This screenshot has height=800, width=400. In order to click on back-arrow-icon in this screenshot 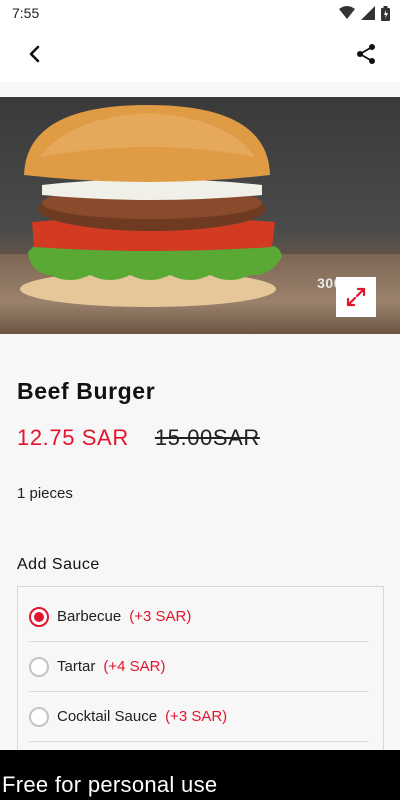, I will do `click(34, 54)`.